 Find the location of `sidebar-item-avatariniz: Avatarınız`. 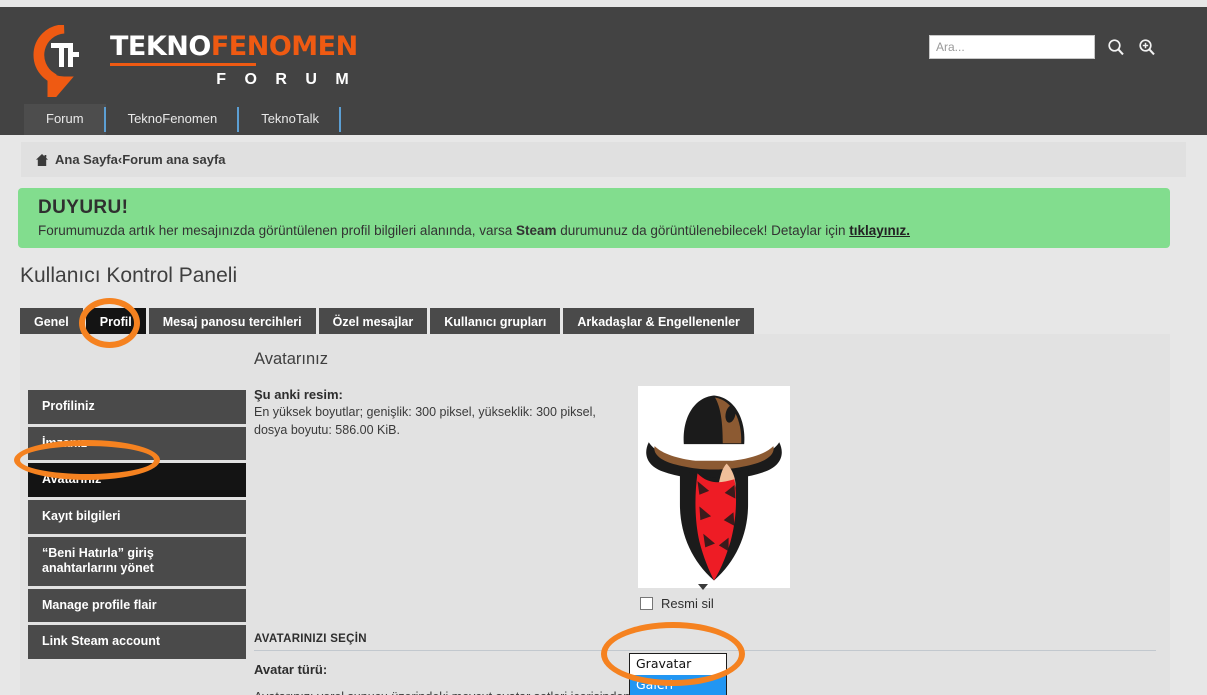

sidebar-item-avatariniz: Avatarınız is located at coordinates (137, 480).